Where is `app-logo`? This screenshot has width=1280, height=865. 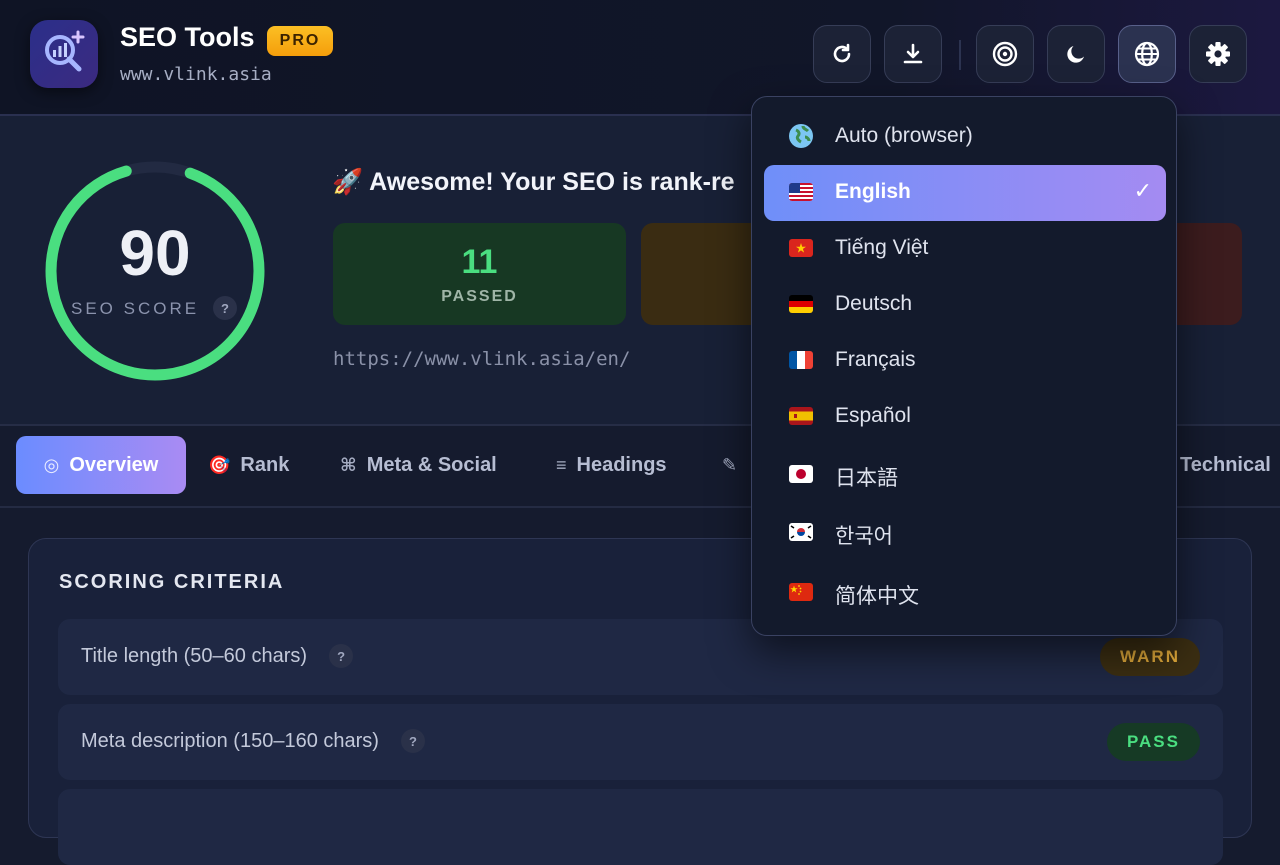
app-logo is located at coordinates (64, 54).